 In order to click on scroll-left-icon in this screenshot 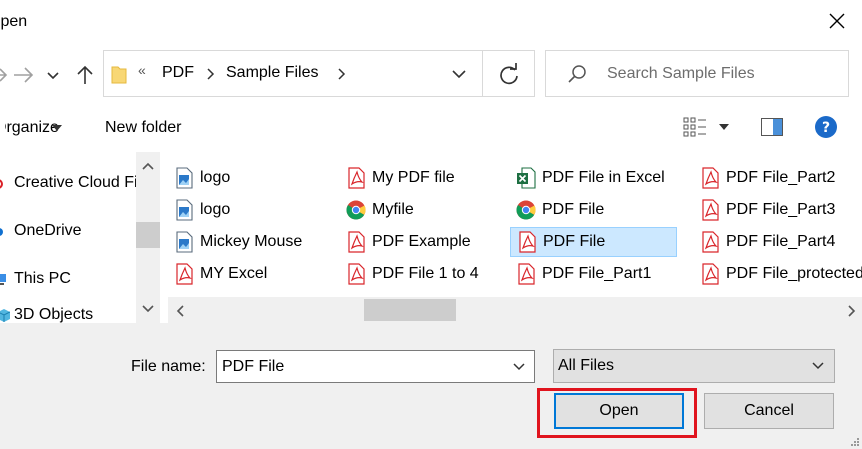, I will do `click(180, 311)`.